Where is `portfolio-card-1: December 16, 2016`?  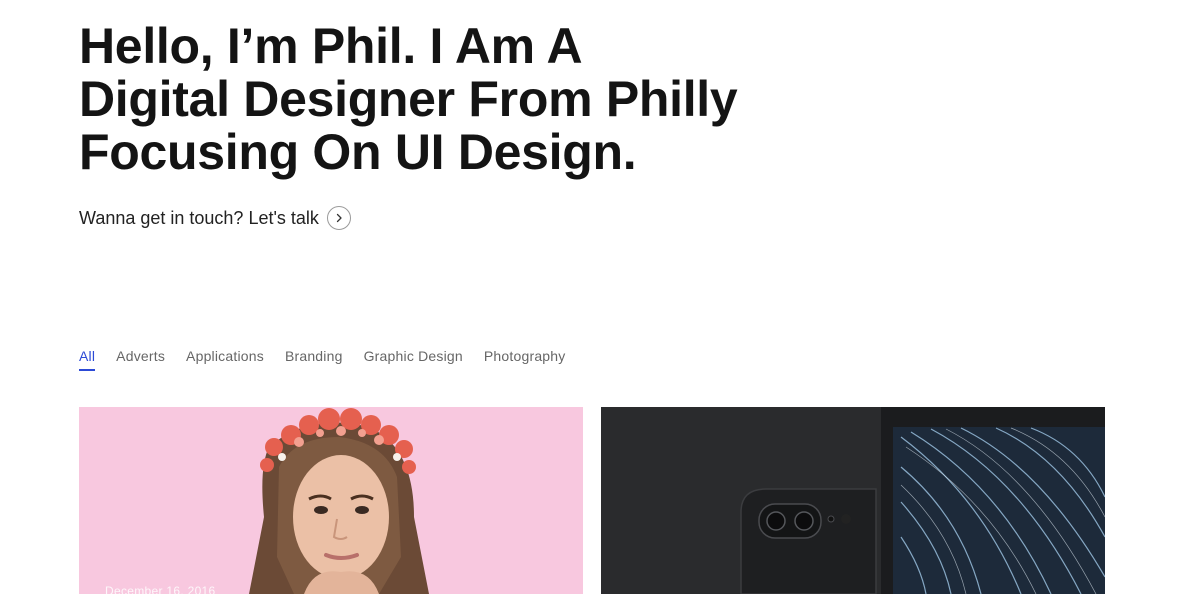 portfolio-card-1: December 16, 2016 is located at coordinates (331, 500).